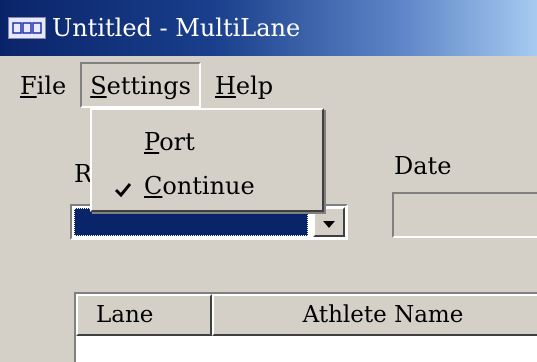 Image resolution: width=537 pixels, height=362 pixels. I want to click on race-combobox-value, so click(191, 222).